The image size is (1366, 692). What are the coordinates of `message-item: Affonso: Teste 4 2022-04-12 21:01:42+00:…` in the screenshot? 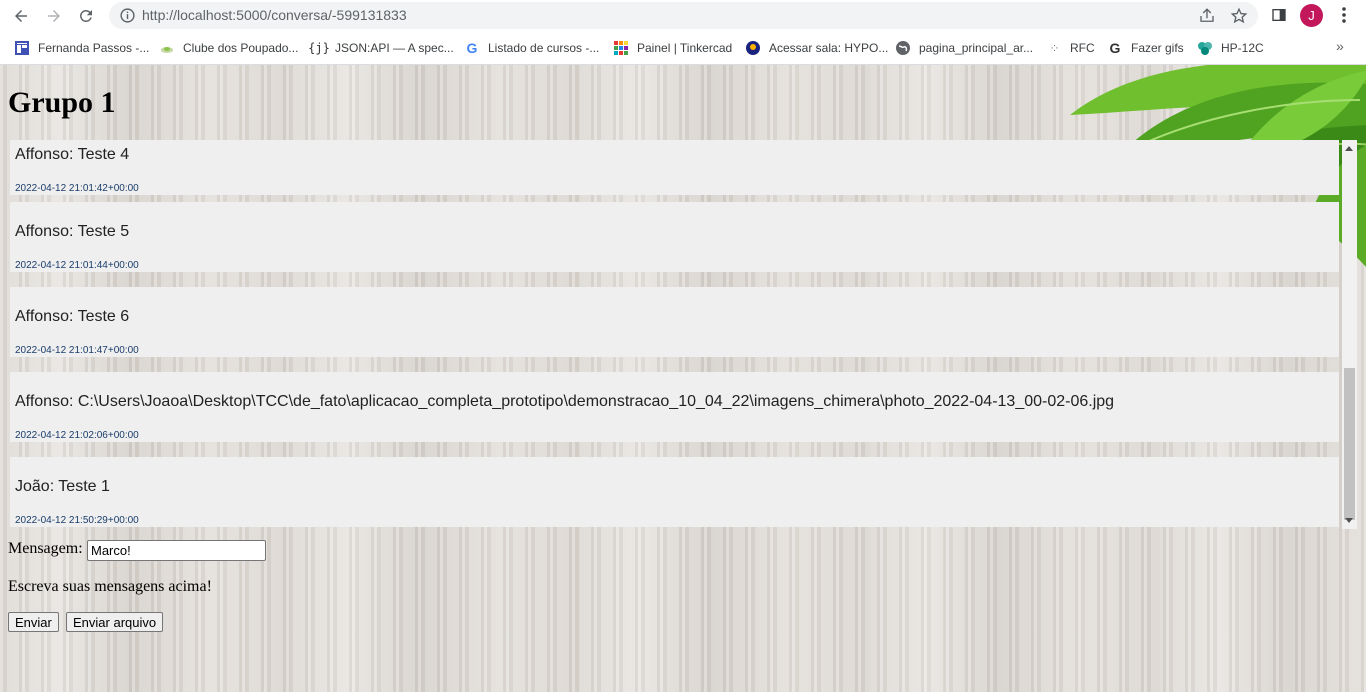 It's located at (674, 167).